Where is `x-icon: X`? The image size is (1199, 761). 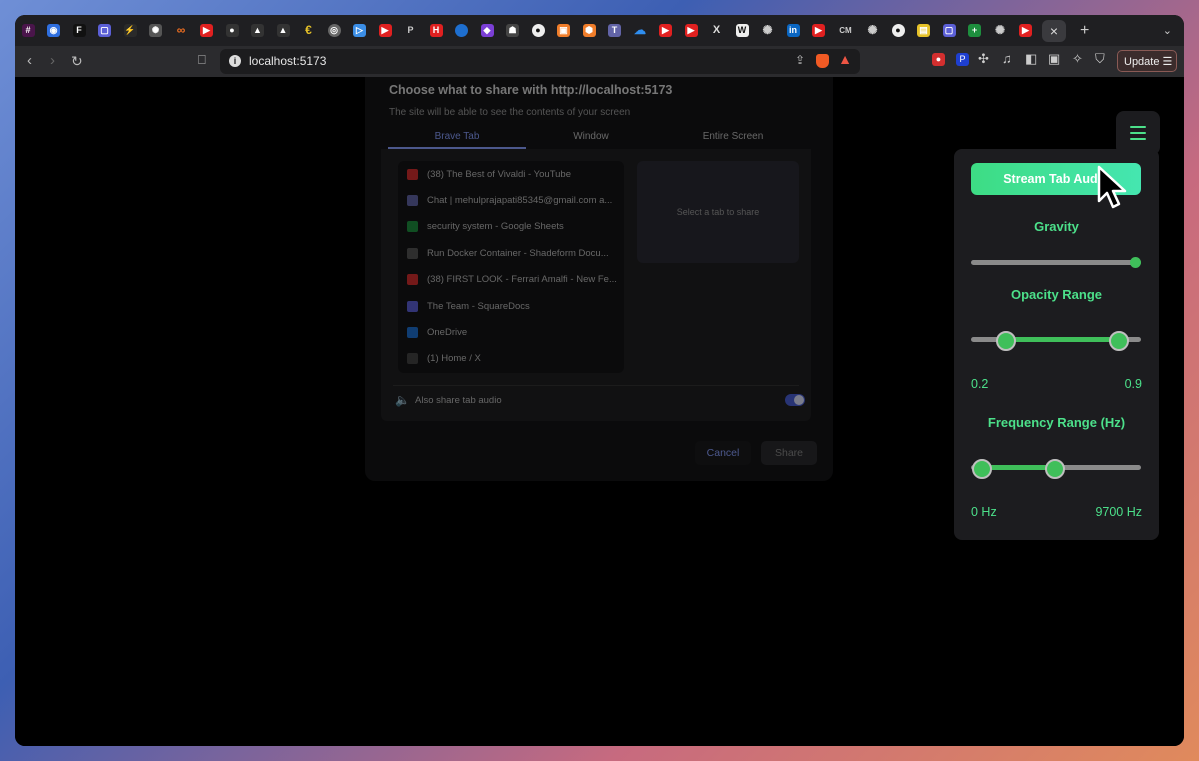 x-icon: X is located at coordinates (716, 30).